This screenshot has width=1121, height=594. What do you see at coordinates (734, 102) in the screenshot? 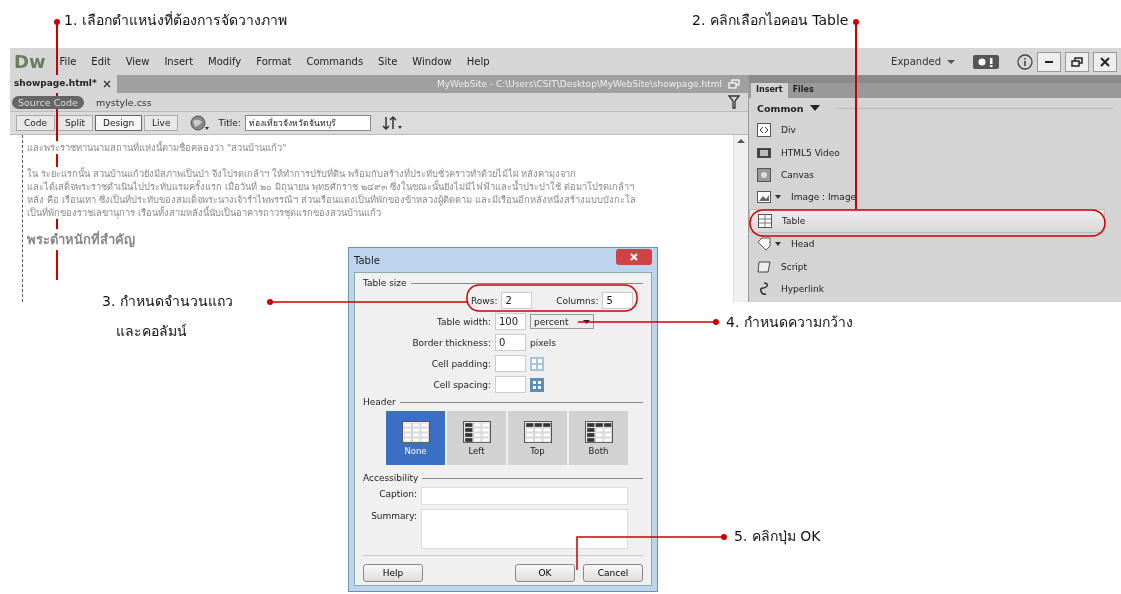
I see `filter-icon` at bounding box center [734, 102].